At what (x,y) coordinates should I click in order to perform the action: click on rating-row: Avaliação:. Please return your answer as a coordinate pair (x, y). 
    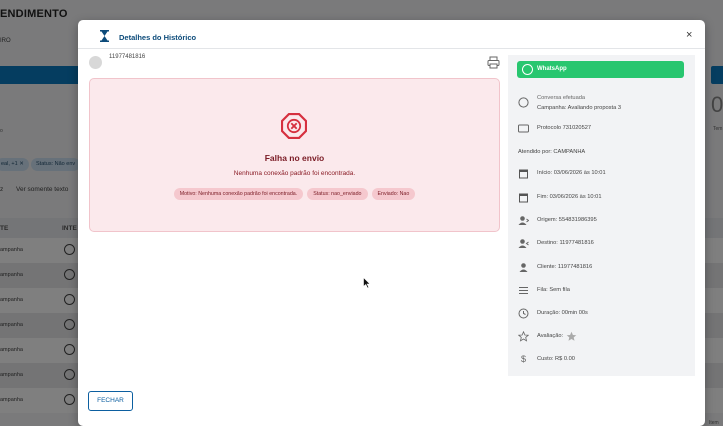
    Looking at the image, I should click on (603, 337).